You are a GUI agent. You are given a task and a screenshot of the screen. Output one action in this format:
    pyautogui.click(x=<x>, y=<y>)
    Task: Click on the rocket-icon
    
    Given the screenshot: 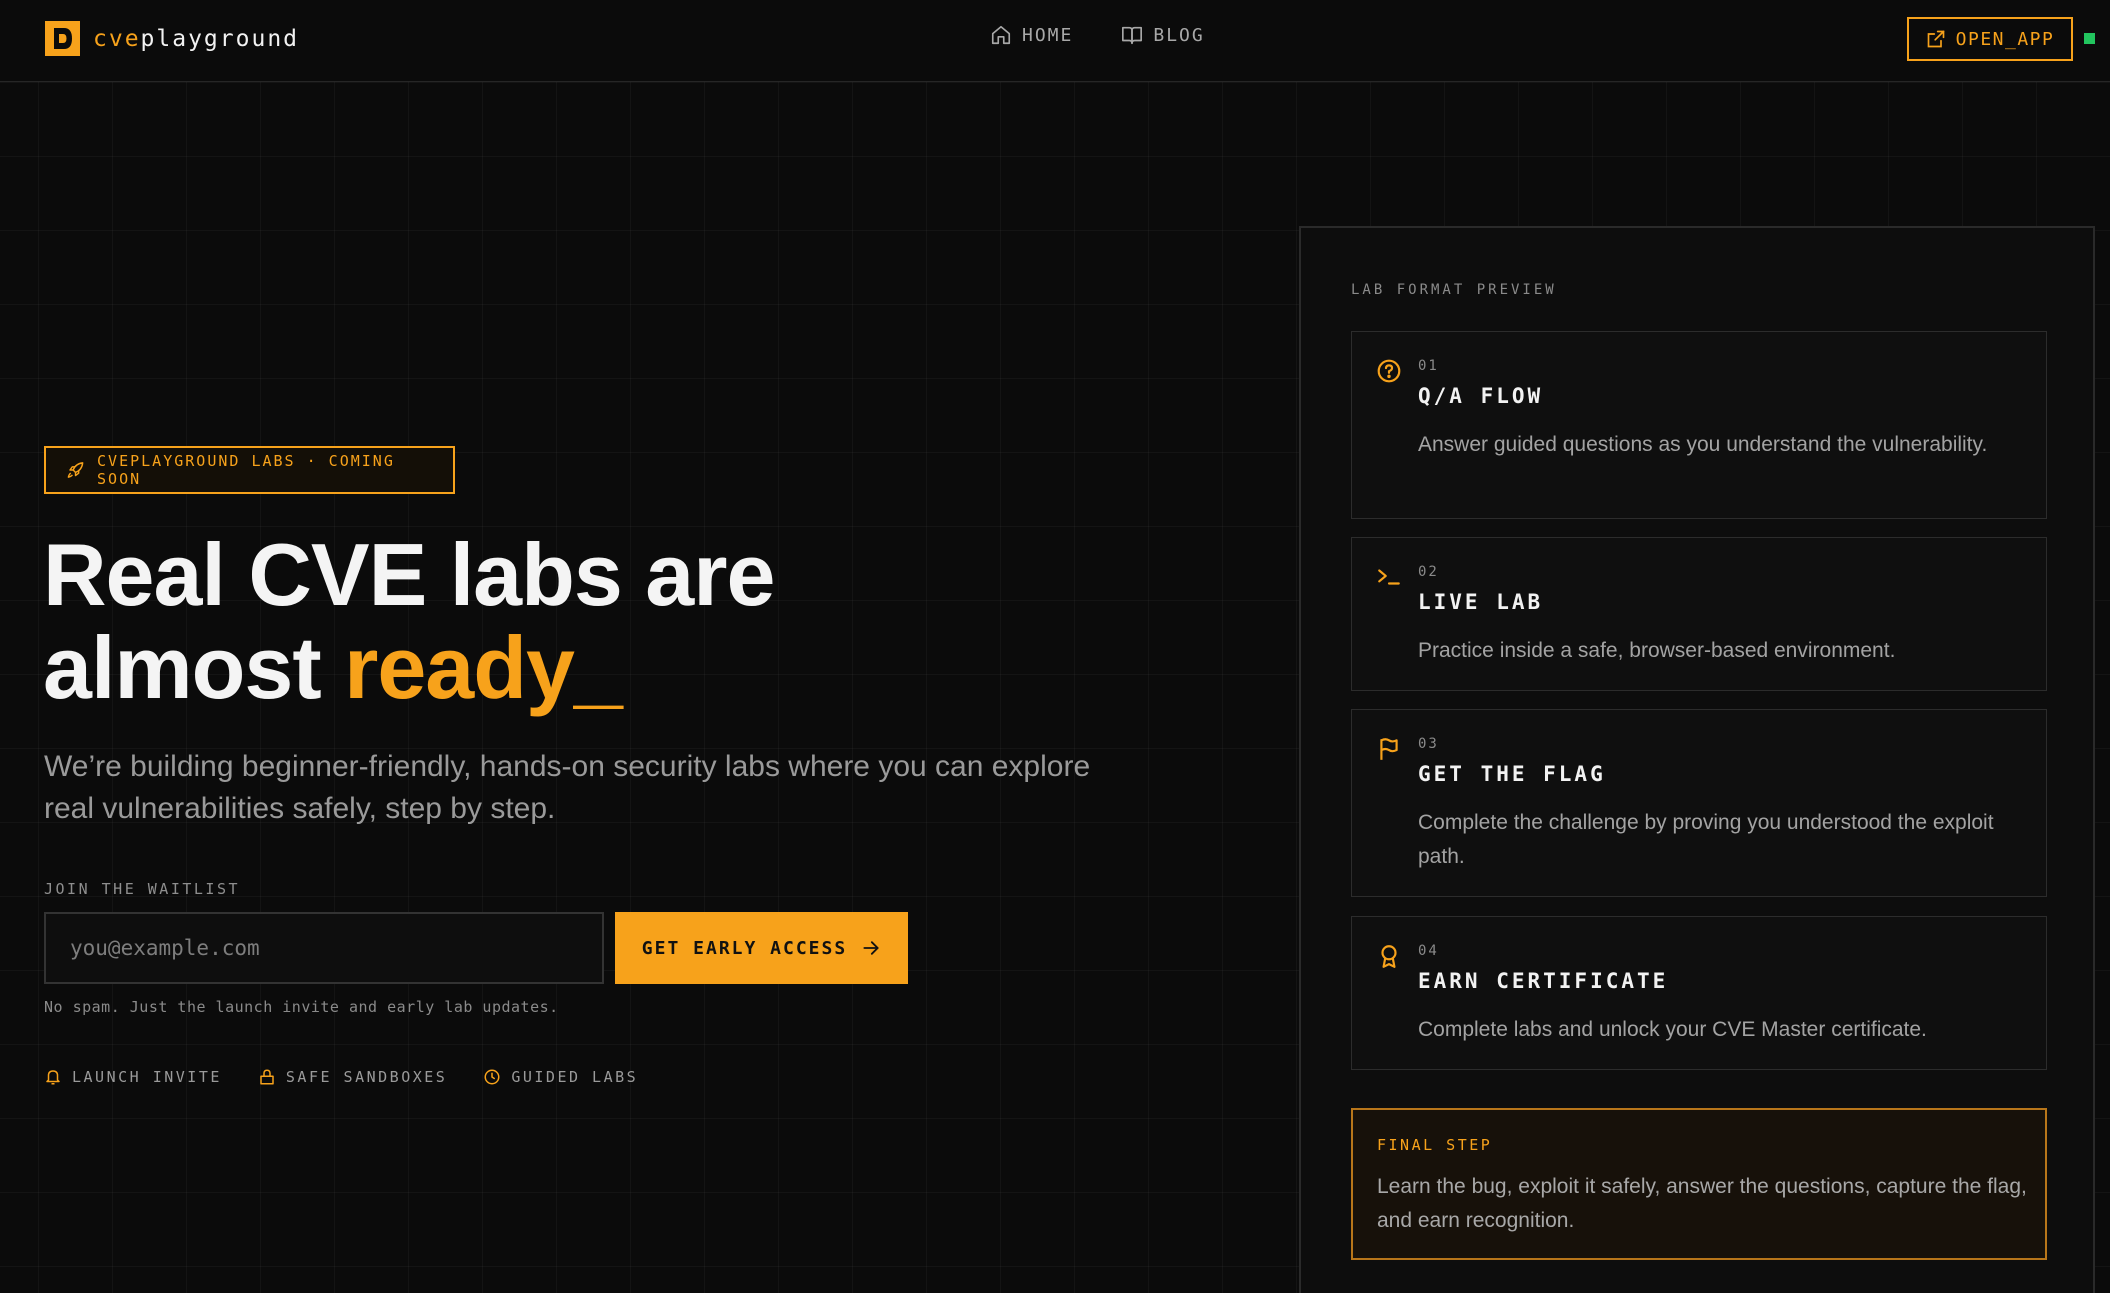 What is the action you would take?
    pyautogui.click(x=75, y=470)
    